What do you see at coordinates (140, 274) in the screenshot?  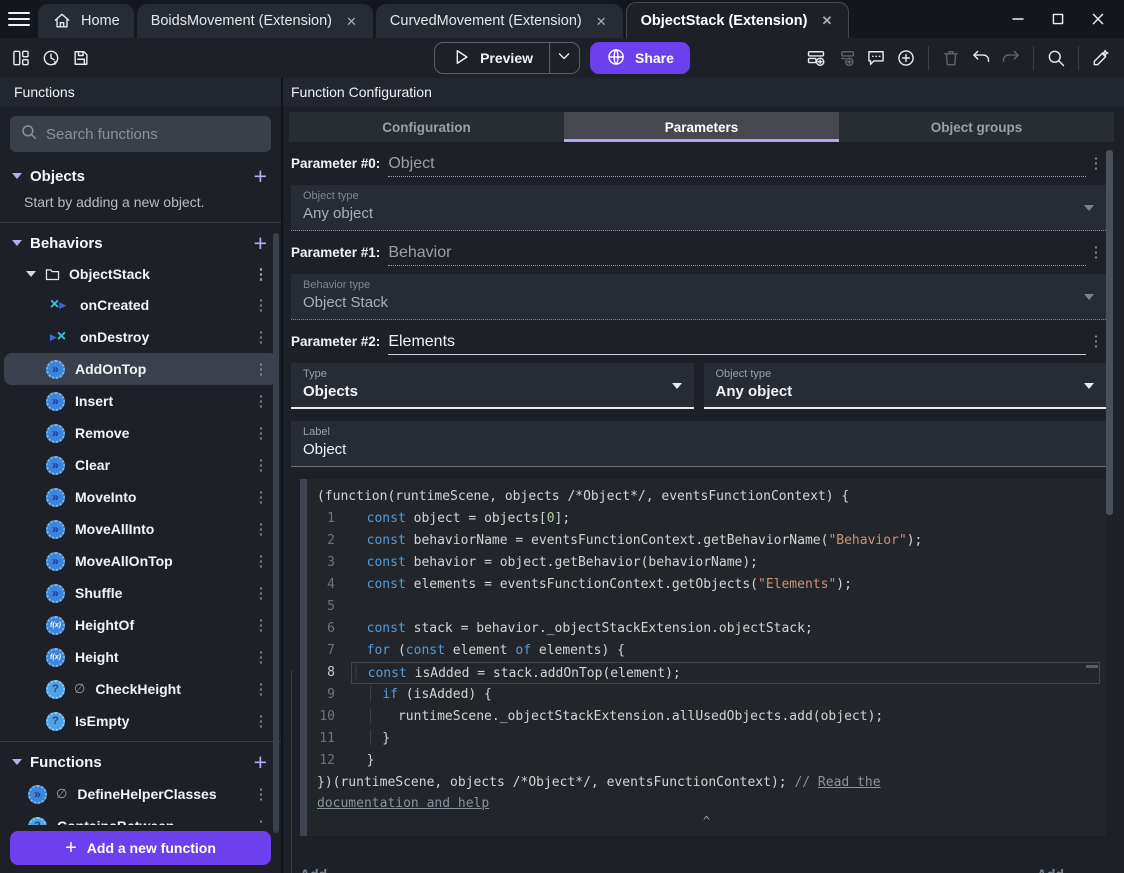 I see `behavior-objectstack: ObjectStack ⋮` at bounding box center [140, 274].